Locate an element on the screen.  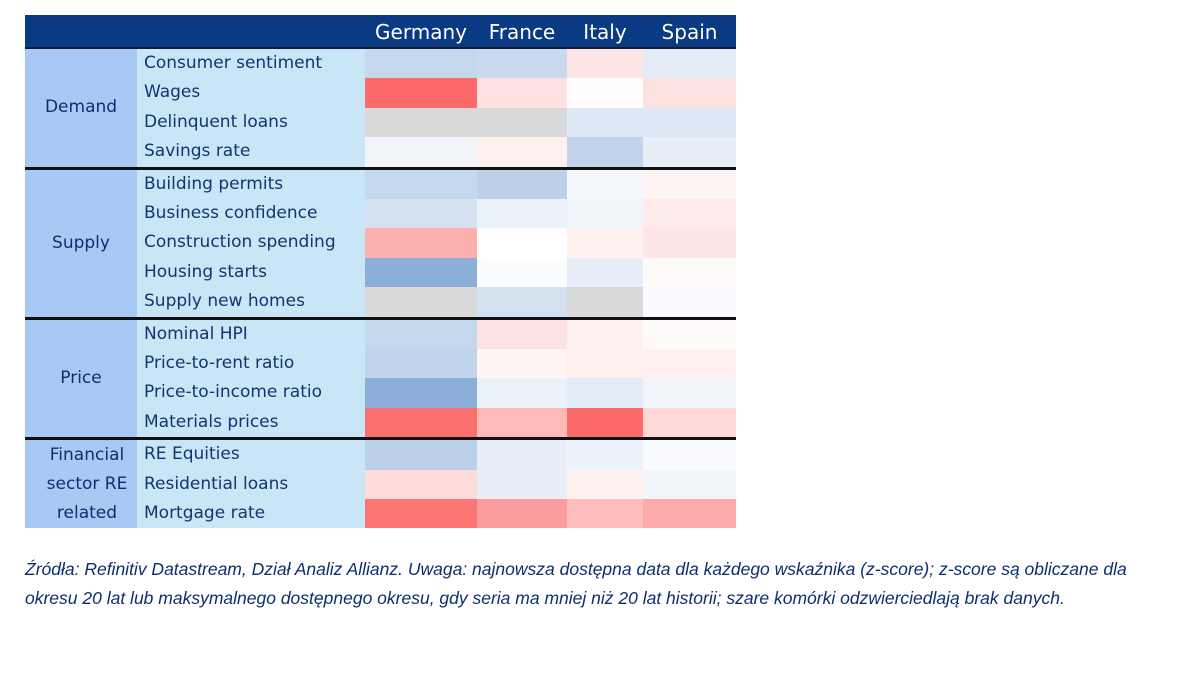
row-label: Delinquent loans is located at coordinates (251, 122).